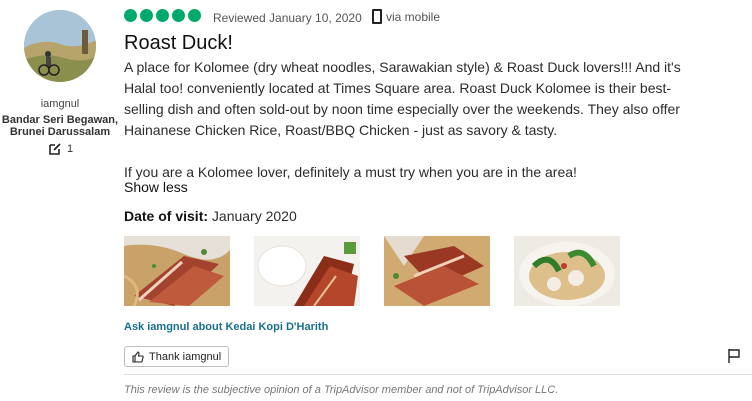 The height and width of the screenshot is (401, 752). What do you see at coordinates (60, 46) in the screenshot?
I see `reviewer-avatar` at bounding box center [60, 46].